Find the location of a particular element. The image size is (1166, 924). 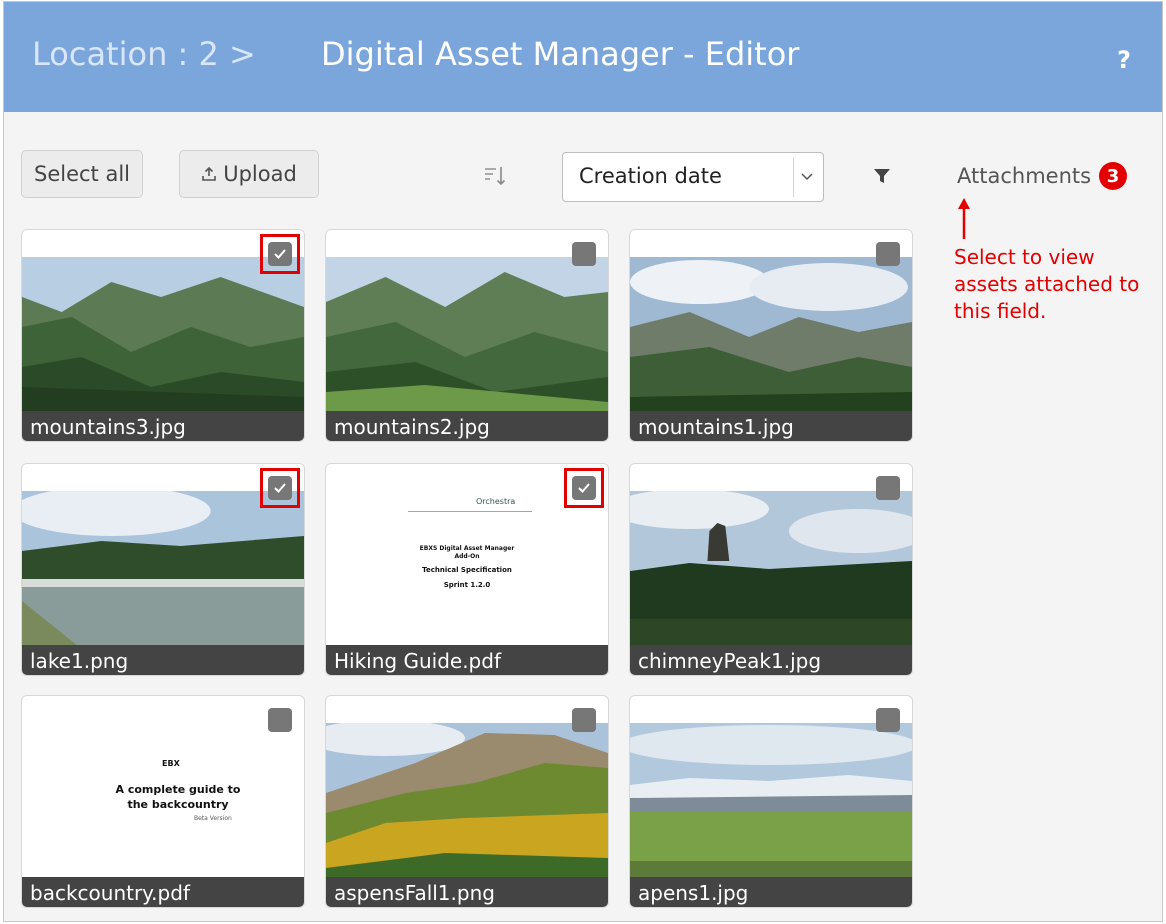

sort-by-value: Creation date is located at coordinates (650, 176).